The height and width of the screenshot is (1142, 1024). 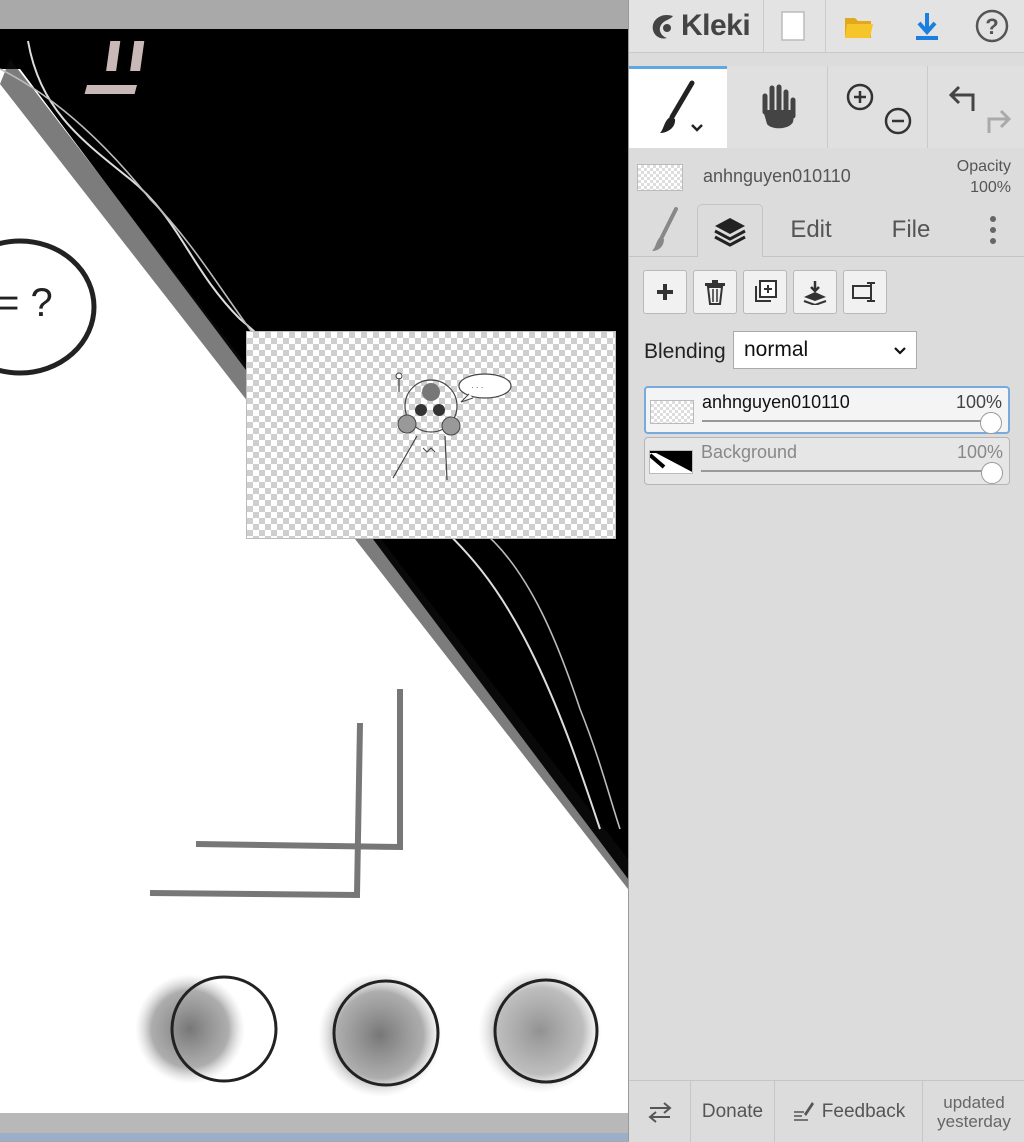 I want to click on download-icon, so click(x=927, y=26).